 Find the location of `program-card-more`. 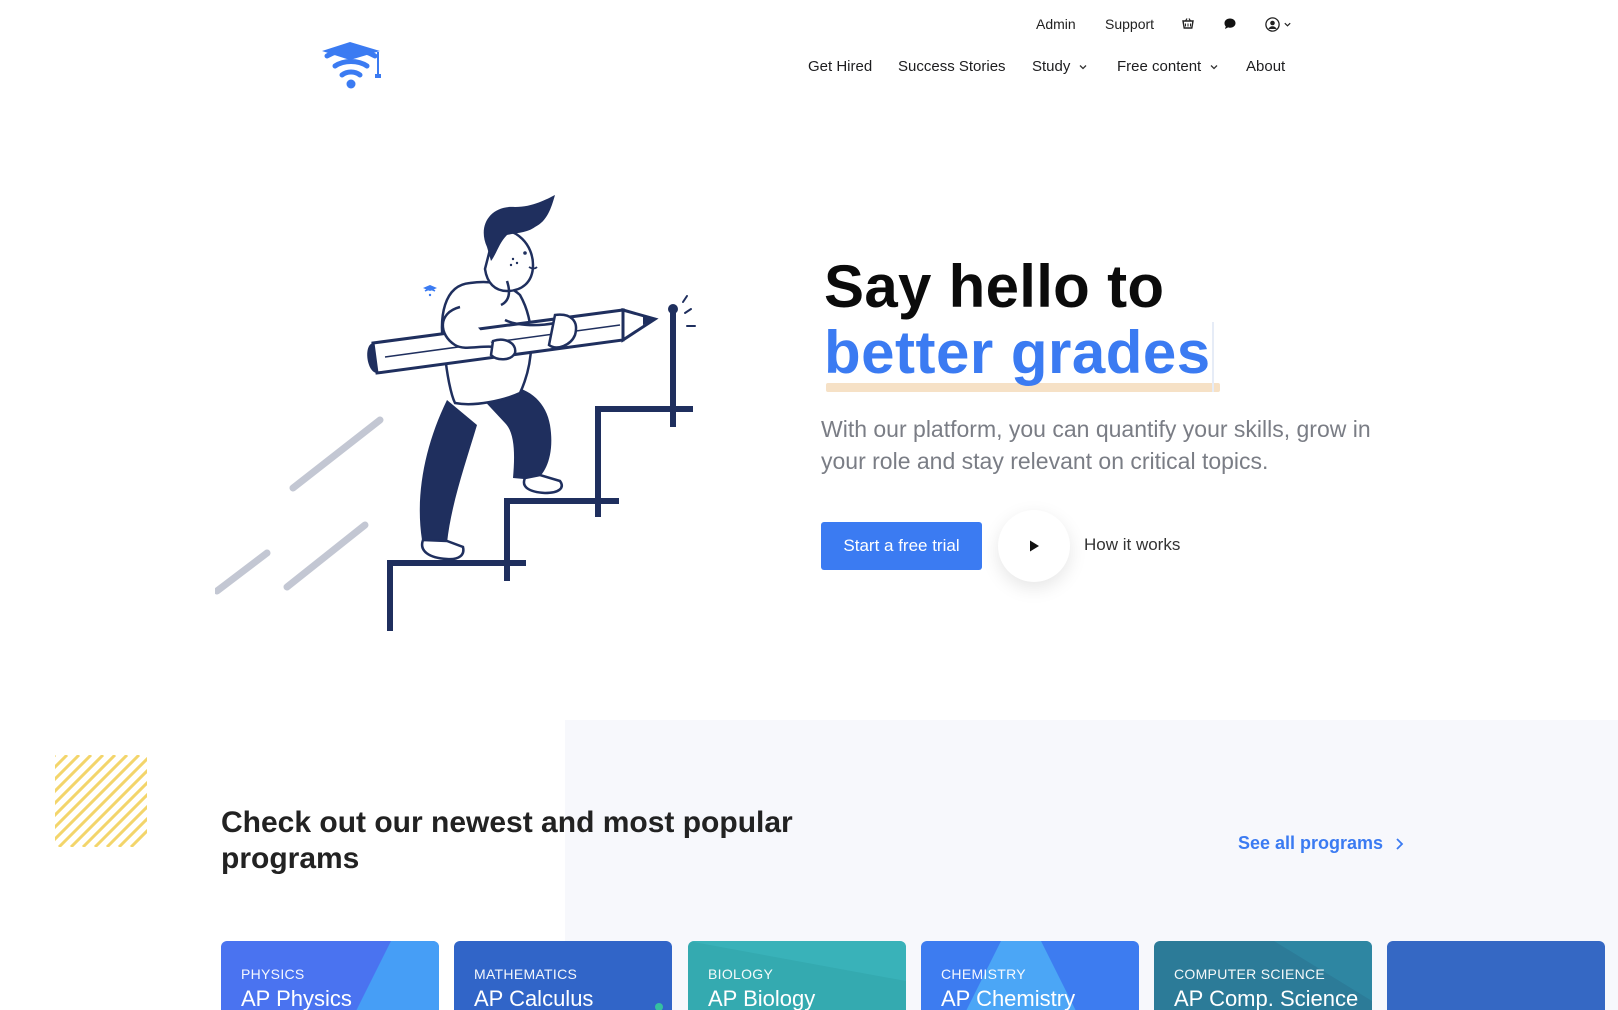

program-card-more is located at coordinates (1496, 975).